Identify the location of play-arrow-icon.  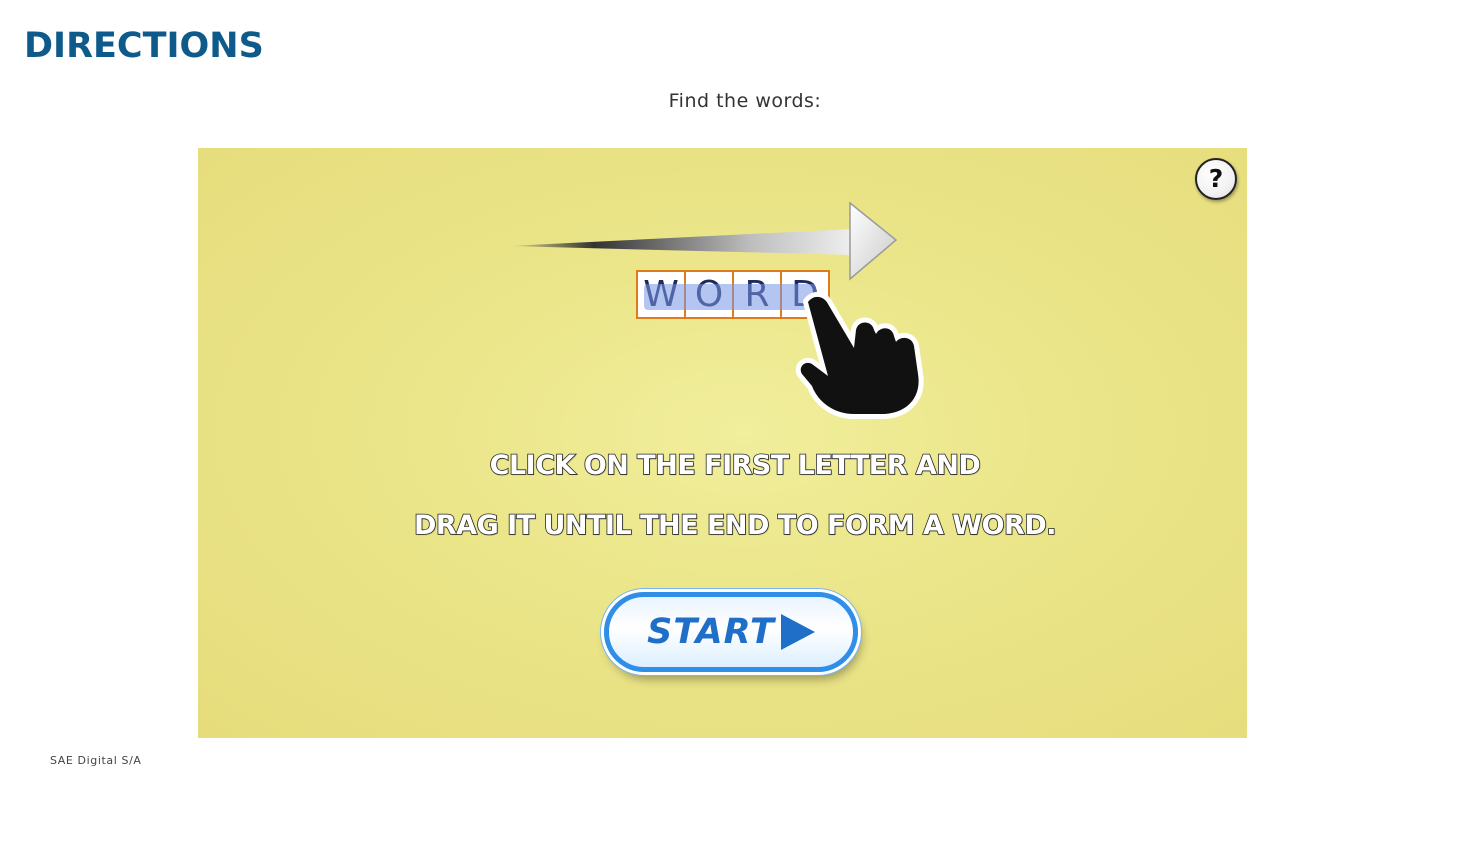
(797, 632).